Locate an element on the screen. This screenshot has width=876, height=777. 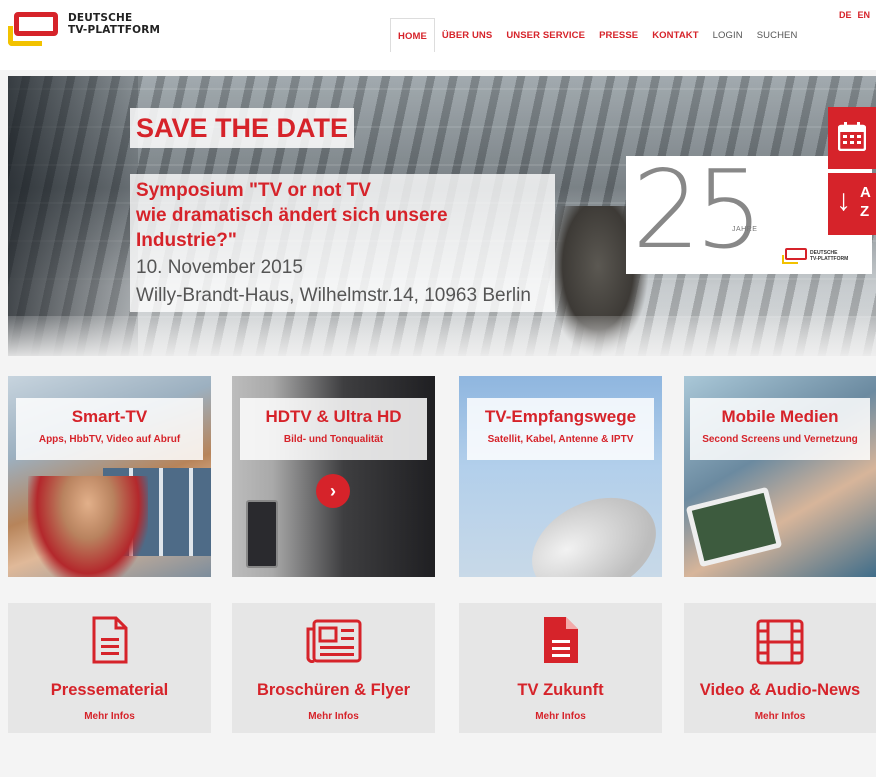
mini-logo-text: DEUTSCHE TV-PLATTFORM is located at coordinates (829, 256).